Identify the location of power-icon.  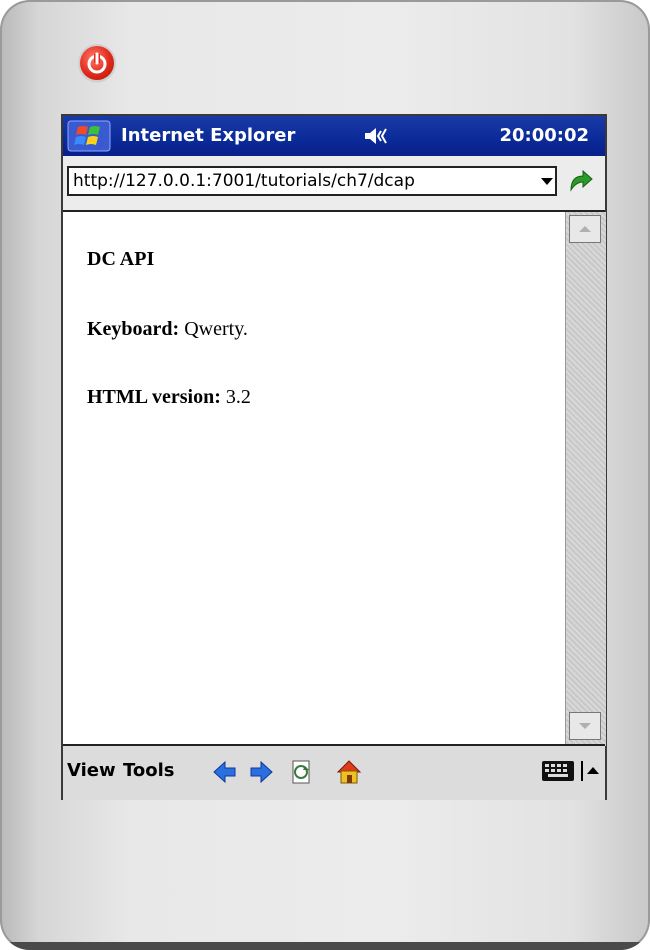
(97, 63).